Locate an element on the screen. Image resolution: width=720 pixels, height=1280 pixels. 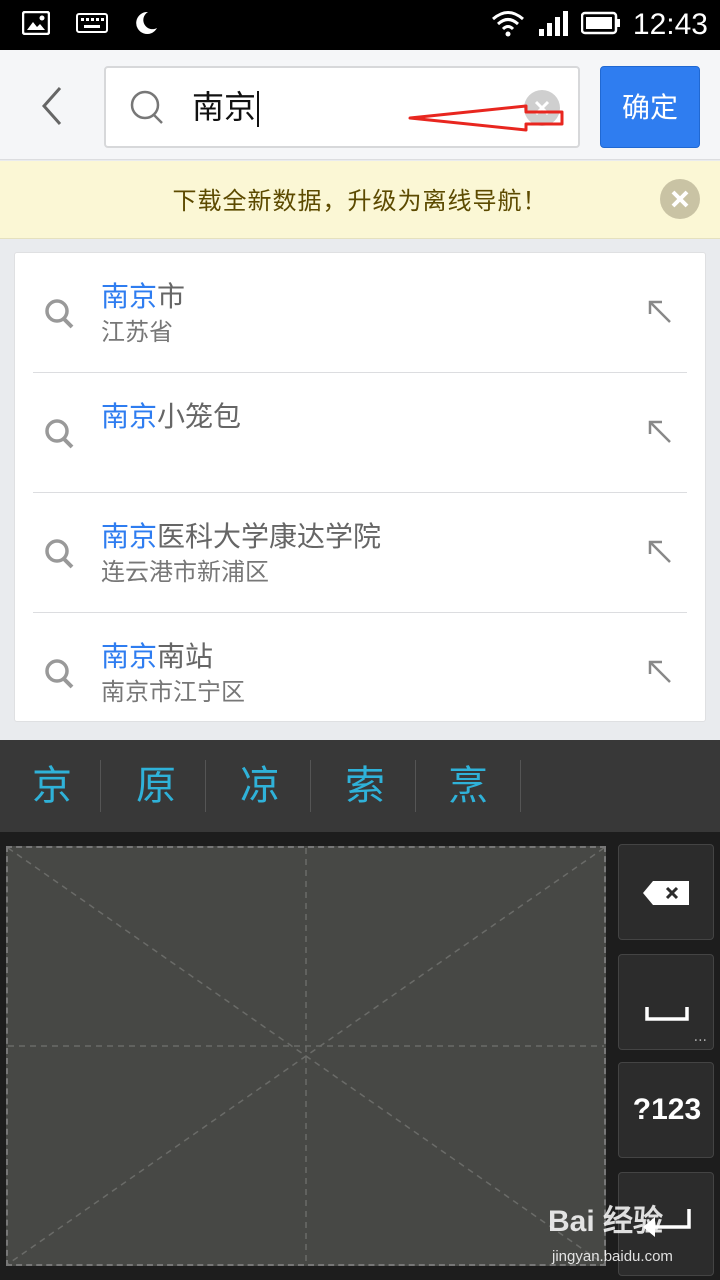
symbols-key: ?123 is located at coordinates (666, 1110).